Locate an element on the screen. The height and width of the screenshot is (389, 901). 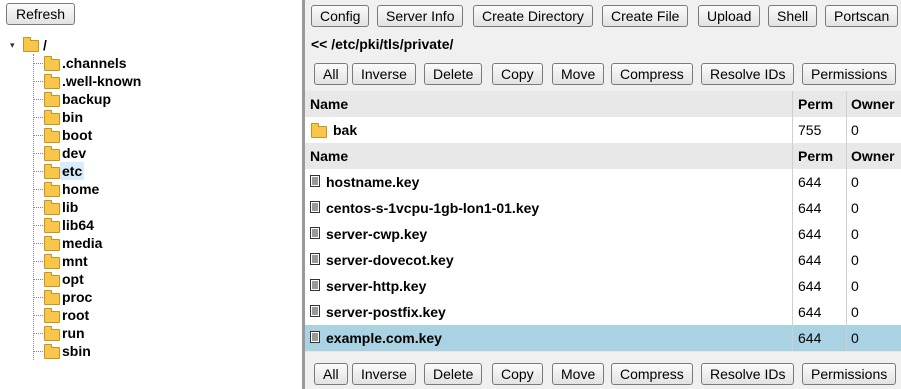
tree-item-label: dev is located at coordinates (74, 153).